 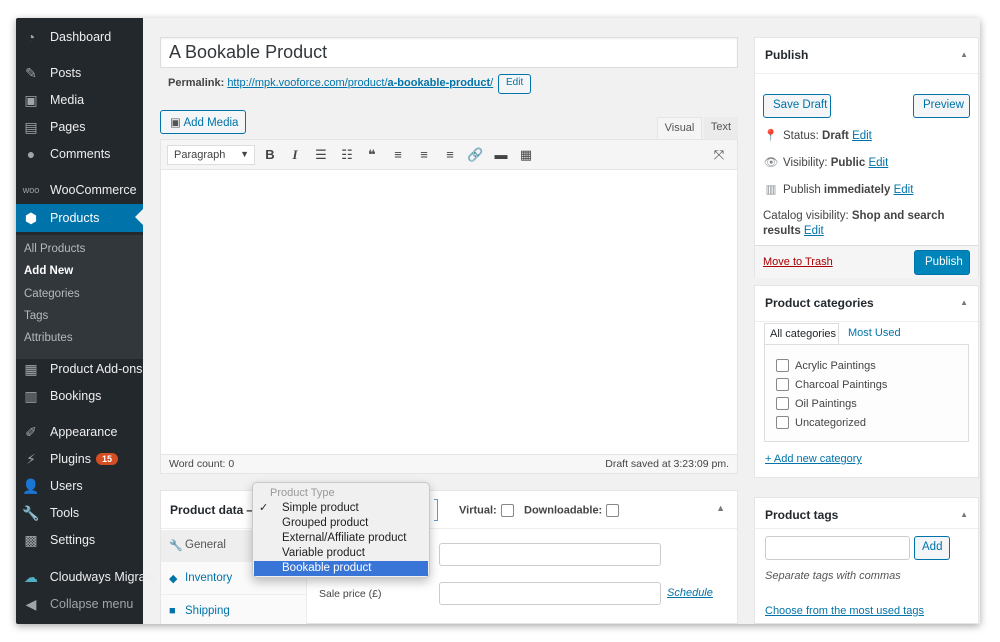 I want to click on sidebar-item-label: Tools, so click(x=65, y=513).